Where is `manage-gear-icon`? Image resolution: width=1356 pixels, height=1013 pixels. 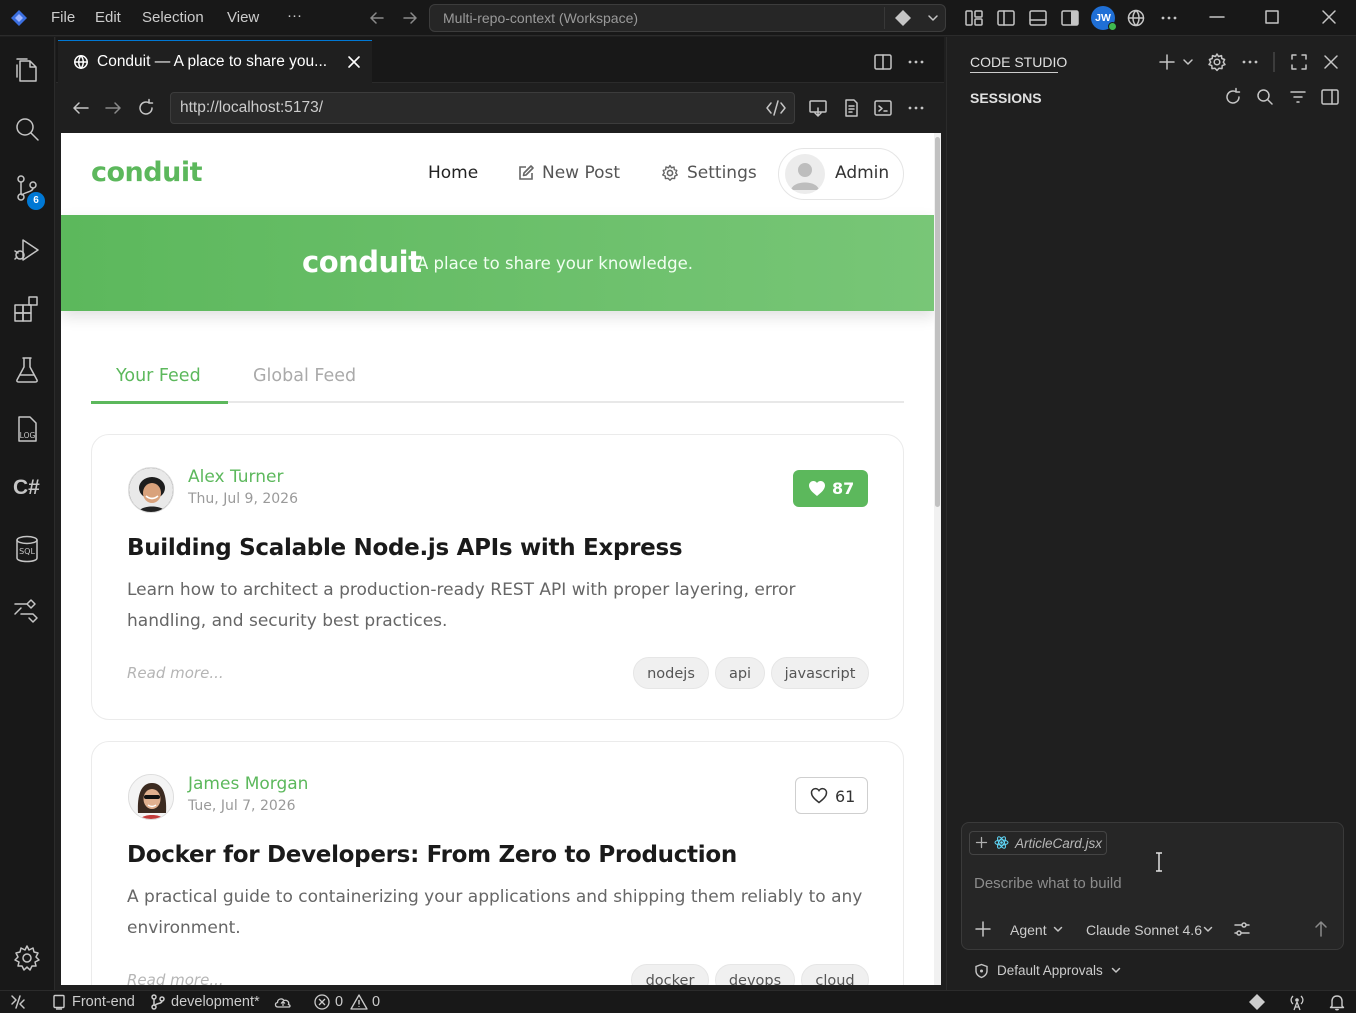
manage-gear-icon is located at coordinates (27, 958).